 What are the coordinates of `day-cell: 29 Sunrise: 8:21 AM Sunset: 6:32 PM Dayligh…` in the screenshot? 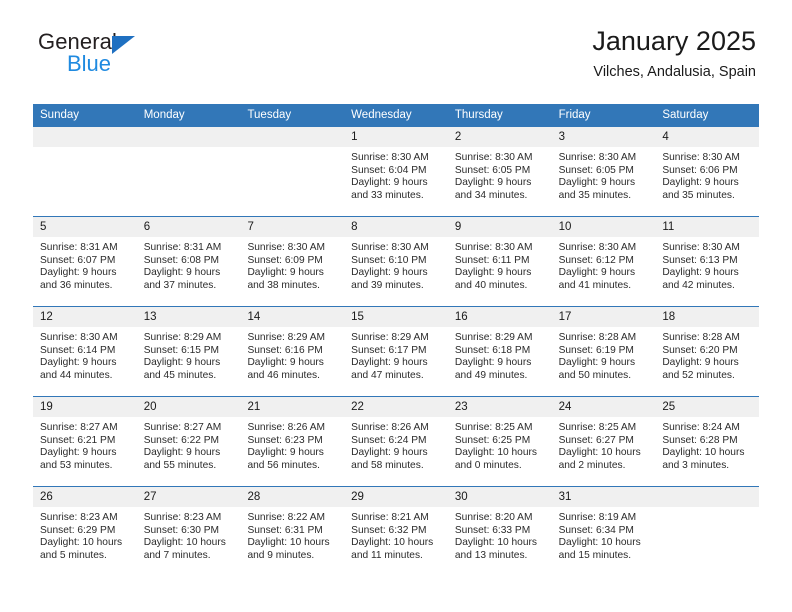 It's located at (396, 531).